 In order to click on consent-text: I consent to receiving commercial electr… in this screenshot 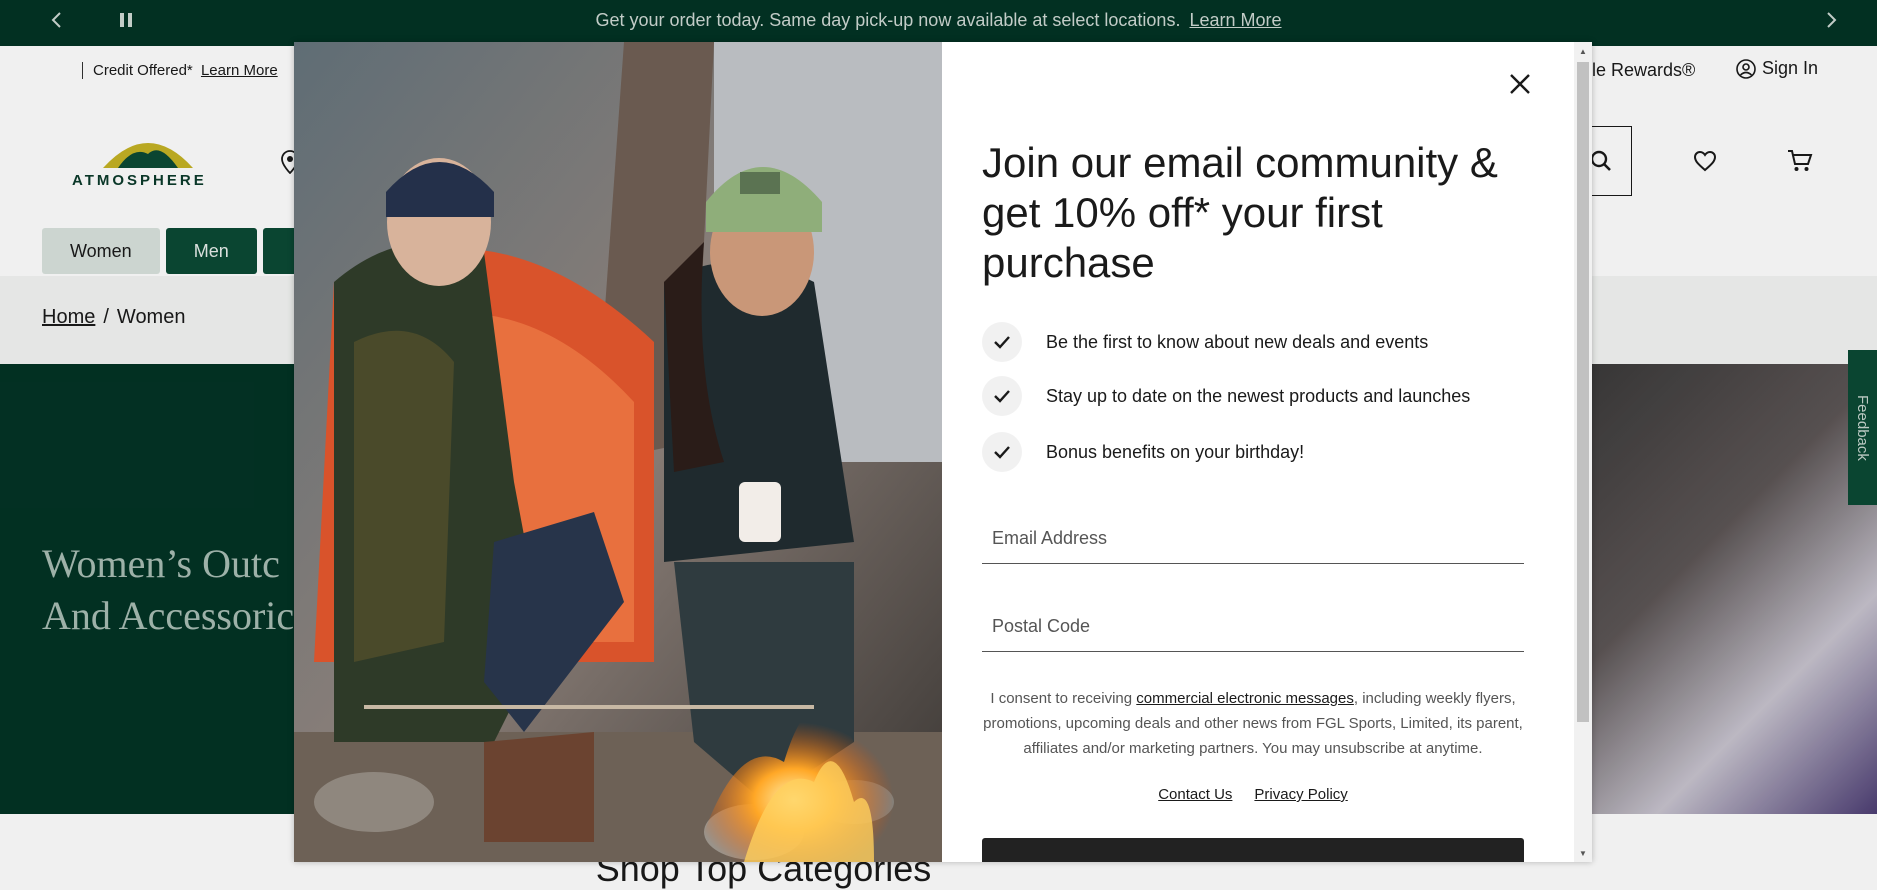, I will do `click(1253, 723)`.